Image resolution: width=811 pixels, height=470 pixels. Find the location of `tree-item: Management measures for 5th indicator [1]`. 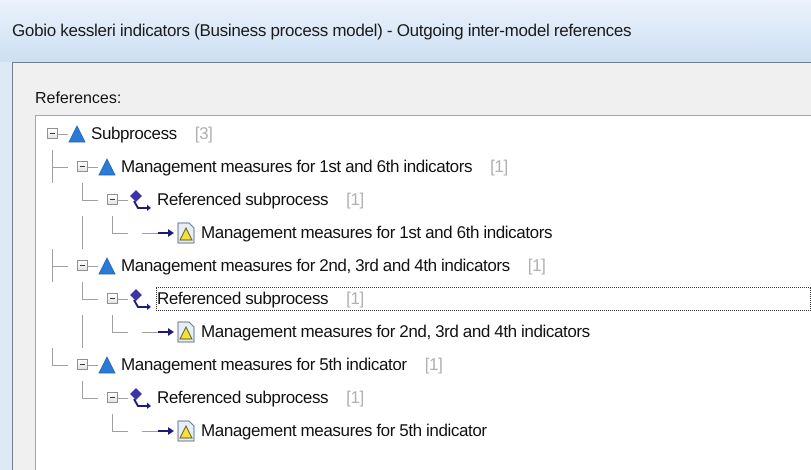

tree-item: Management measures for 5th indicator [1] is located at coordinates (286, 364).